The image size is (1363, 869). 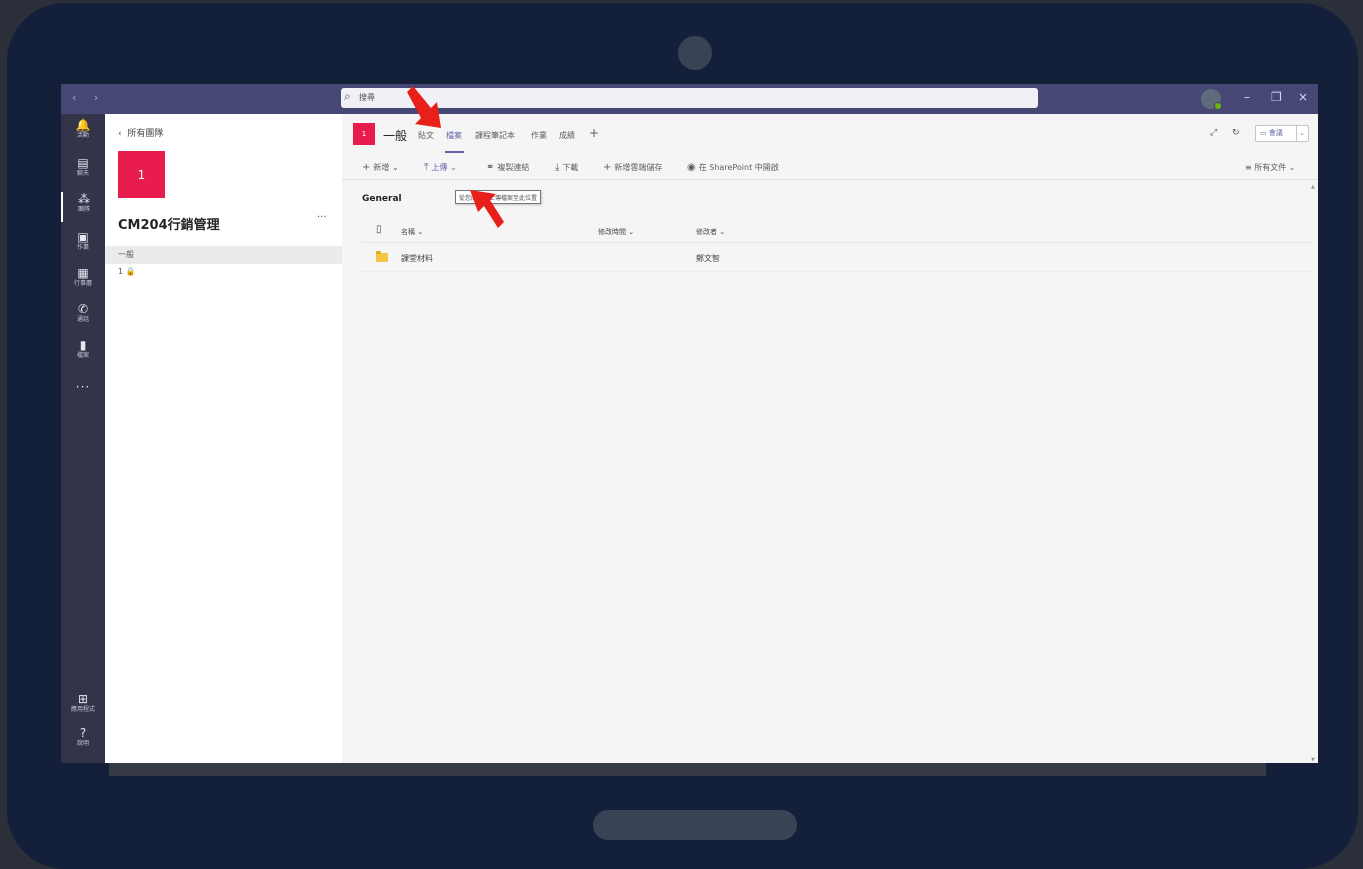 I want to click on divider, so click(x=1296, y=133).